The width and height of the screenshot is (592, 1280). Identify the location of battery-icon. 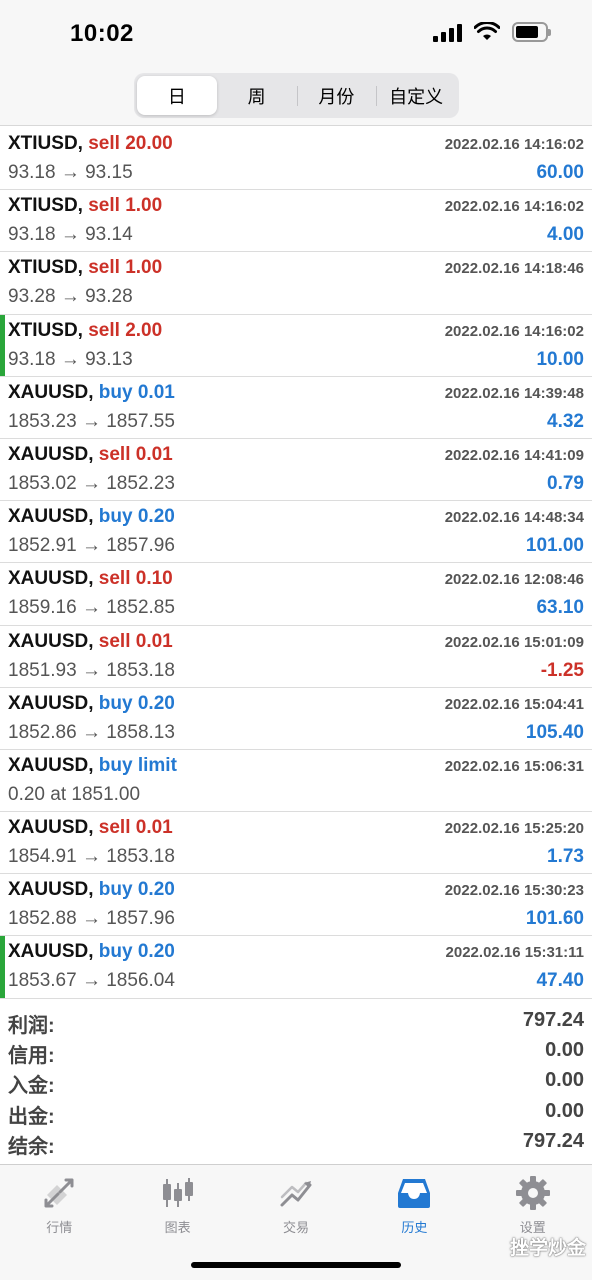
(531, 32).